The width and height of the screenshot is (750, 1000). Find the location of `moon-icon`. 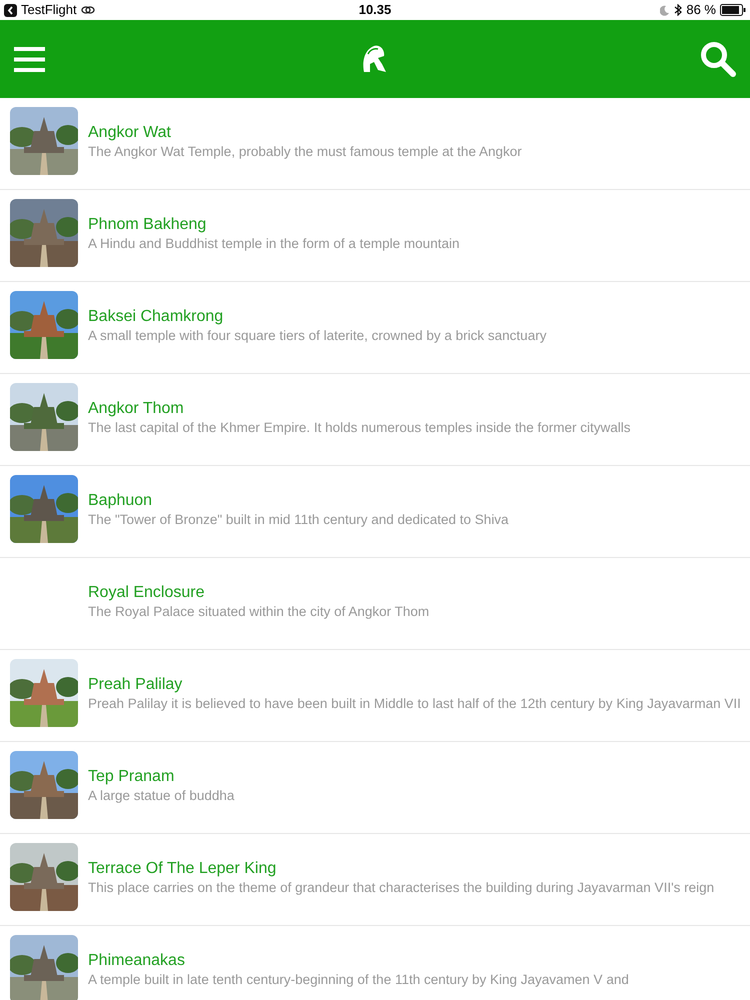

moon-icon is located at coordinates (665, 10).